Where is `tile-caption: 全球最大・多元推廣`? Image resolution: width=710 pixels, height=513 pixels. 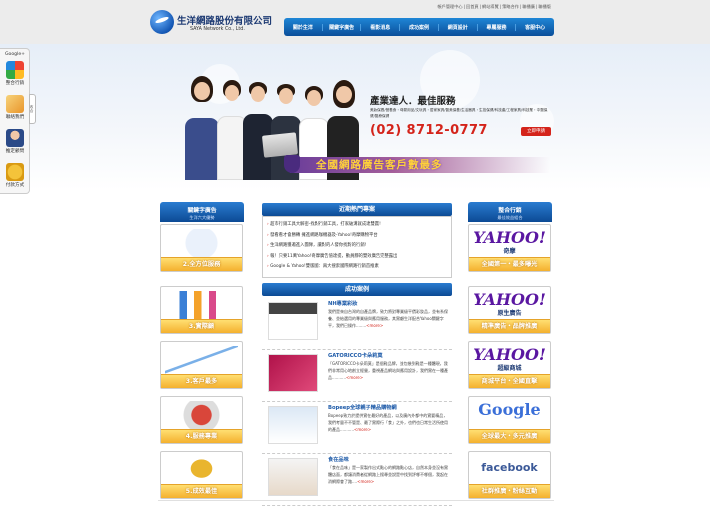
tile-caption: 全球最大・多元推廣 is located at coordinates (509, 436).